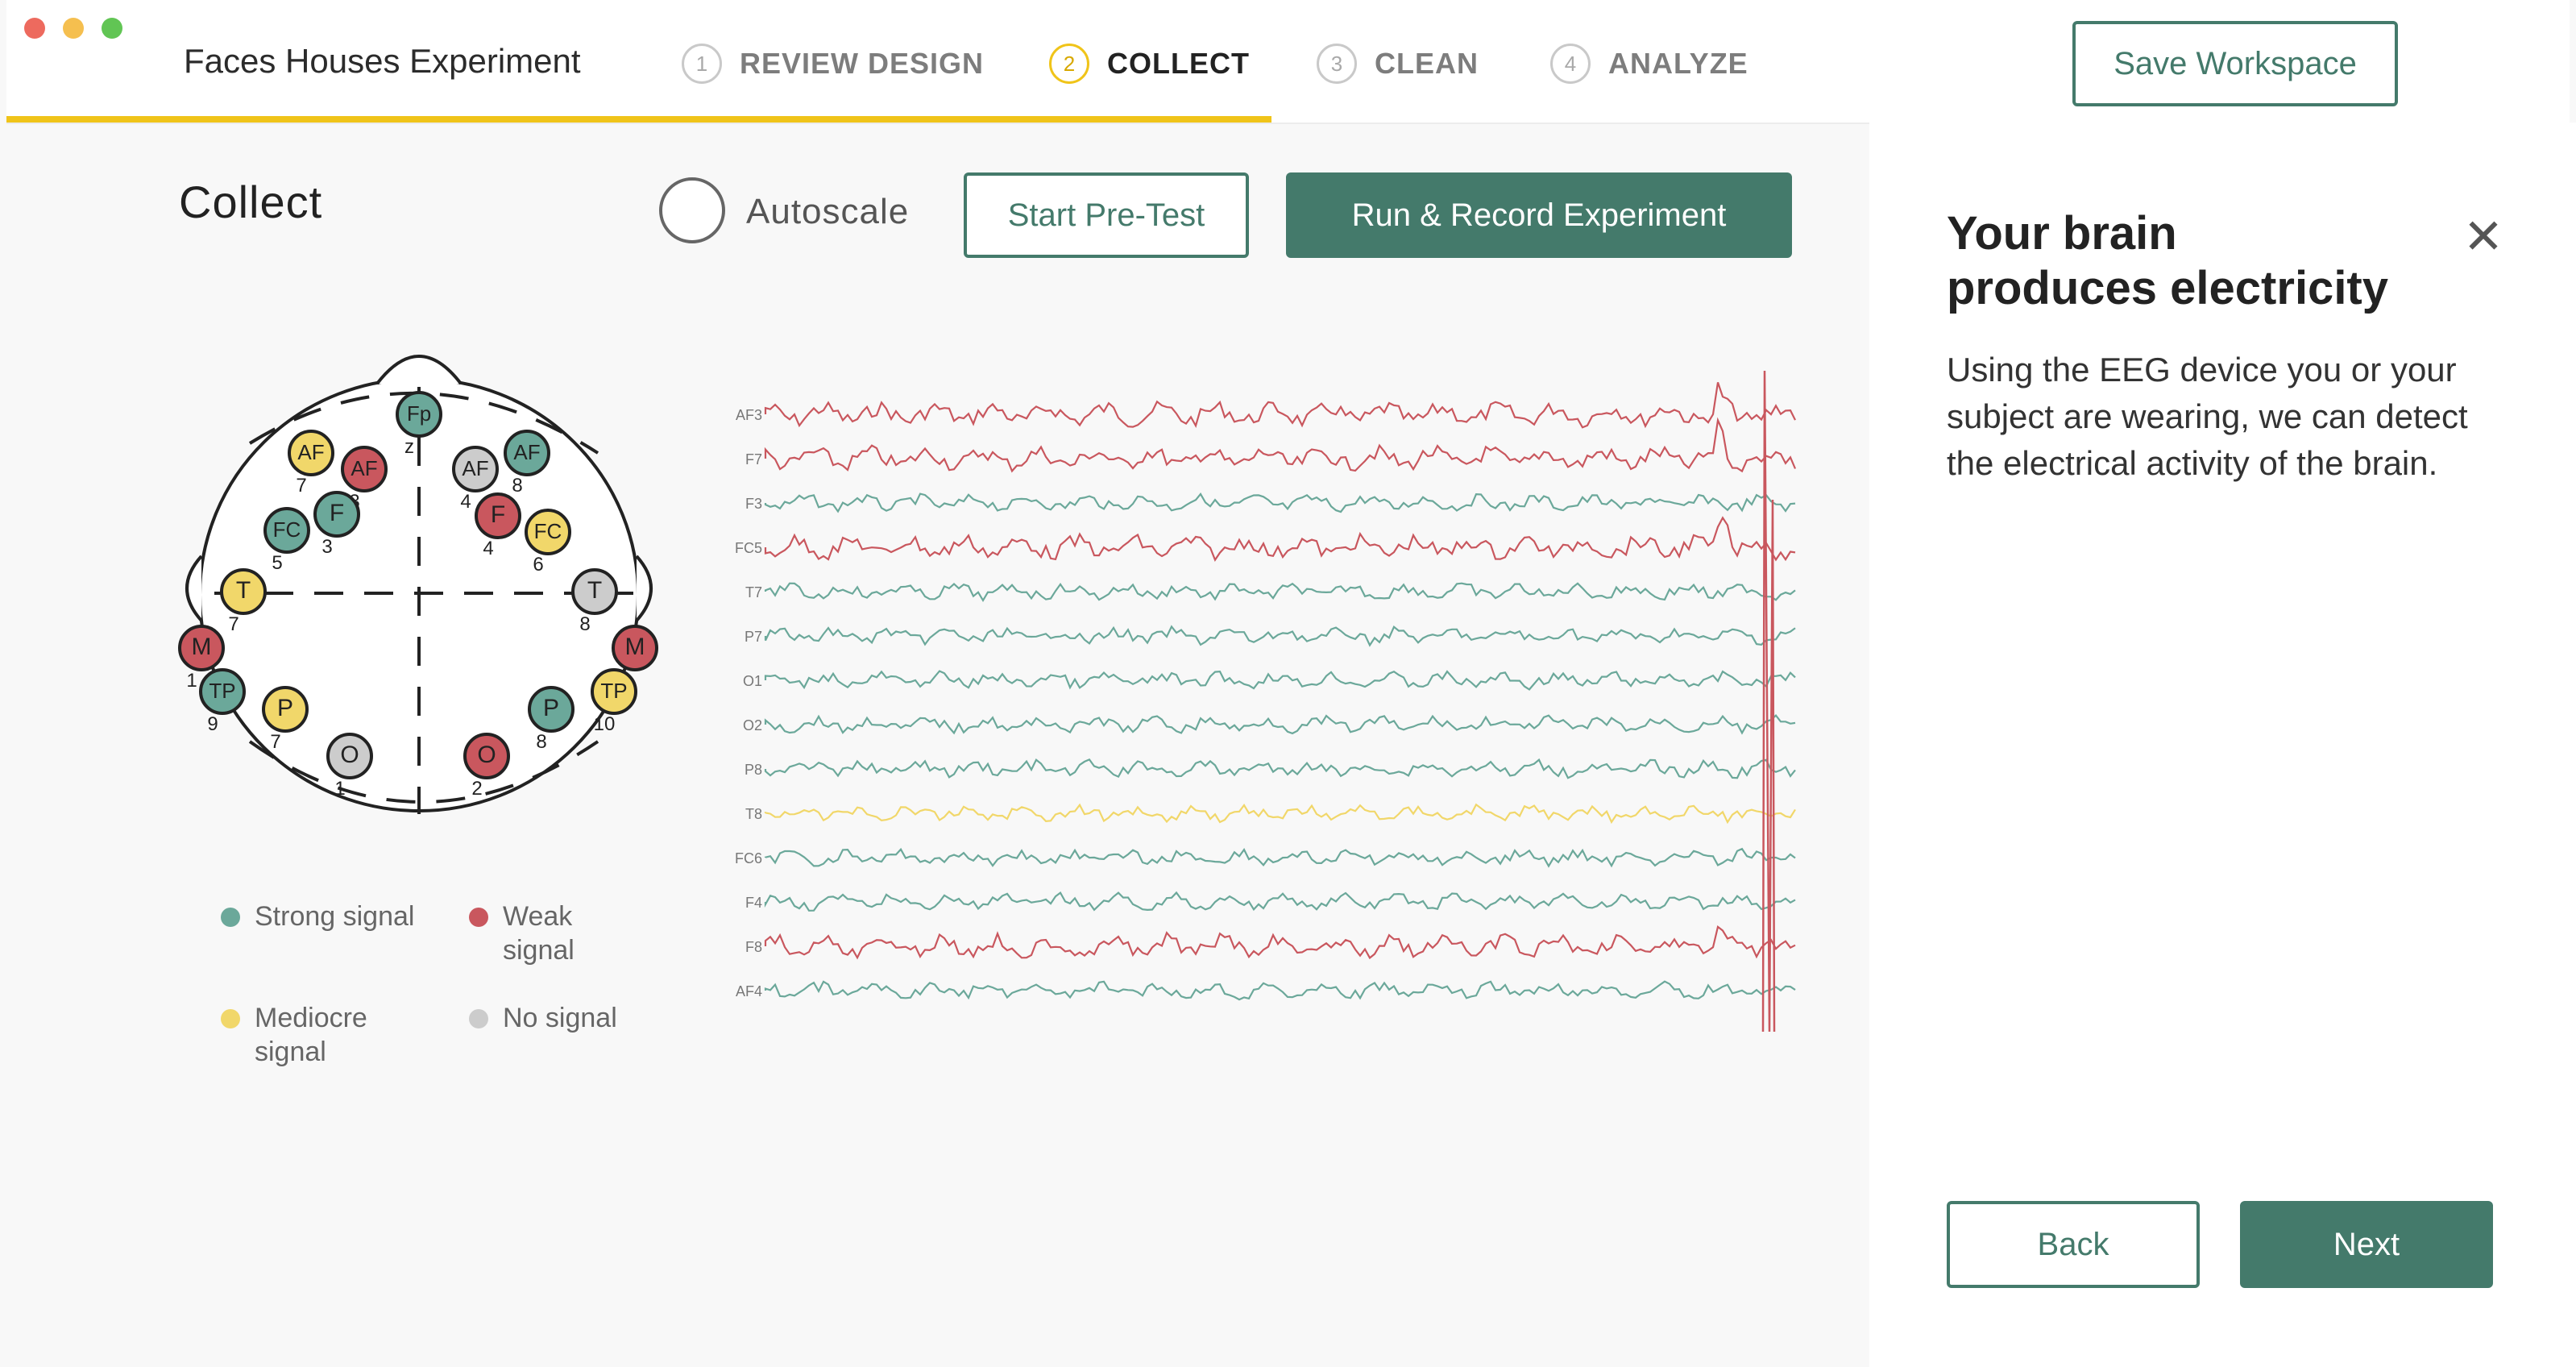 This screenshot has height=1367, width=2576. What do you see at coordinates (230, 917) in the screenshot?
I see `legend-dot-strong` at bounding box center [230, 917].